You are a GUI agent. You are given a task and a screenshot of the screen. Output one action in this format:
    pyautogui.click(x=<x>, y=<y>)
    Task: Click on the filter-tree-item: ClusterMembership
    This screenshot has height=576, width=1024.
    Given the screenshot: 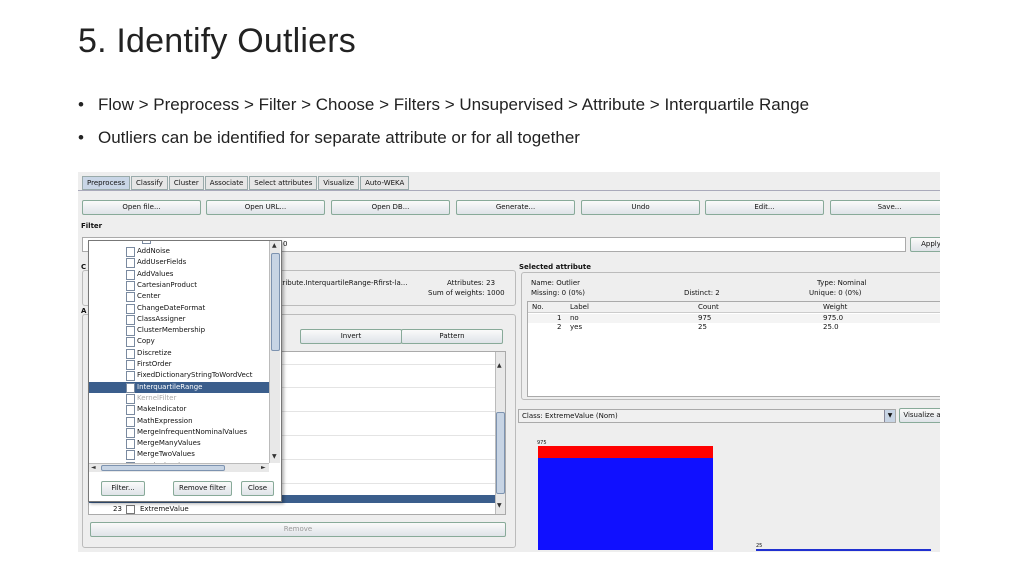 What is the action you would take?
    pyautogui.click(x=166, y=331)
    